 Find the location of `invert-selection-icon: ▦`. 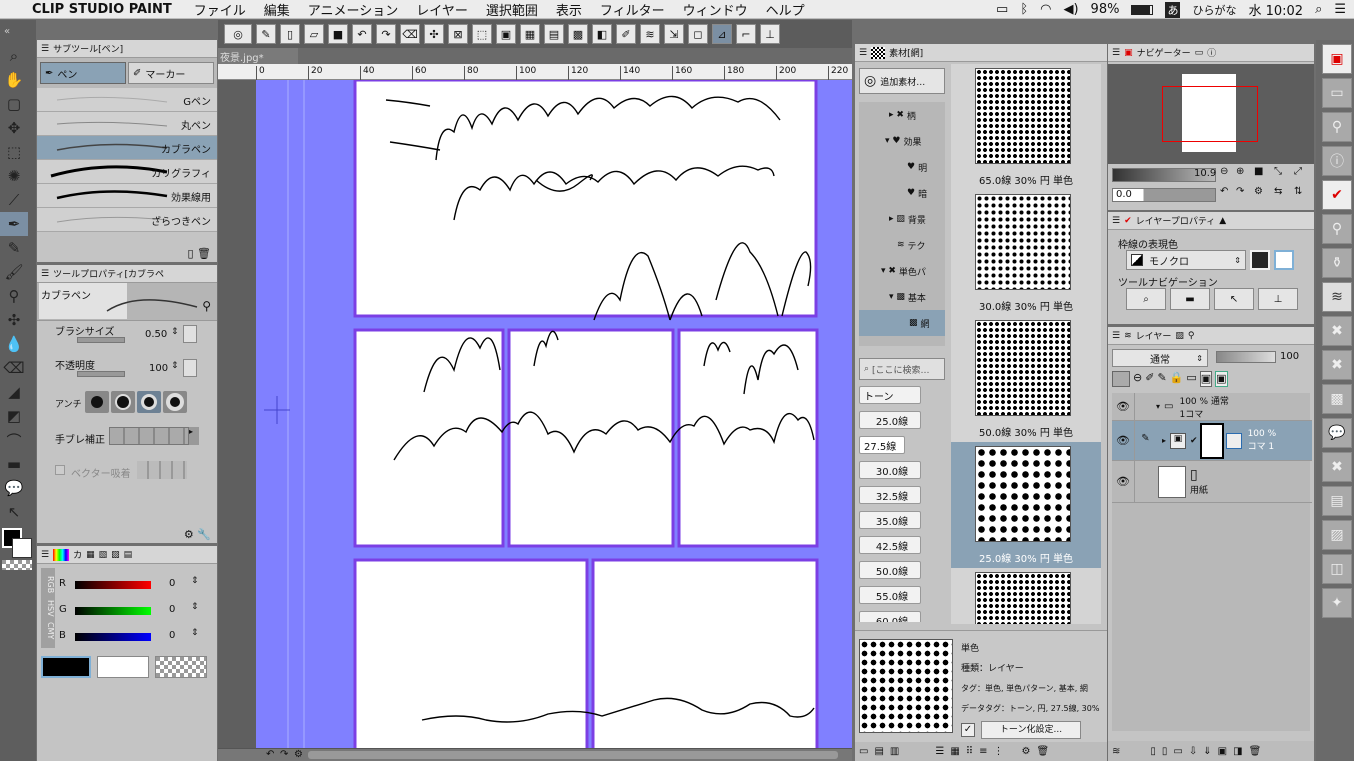

invert-selection-icon: ▦ is located at coordinates (530, 34).